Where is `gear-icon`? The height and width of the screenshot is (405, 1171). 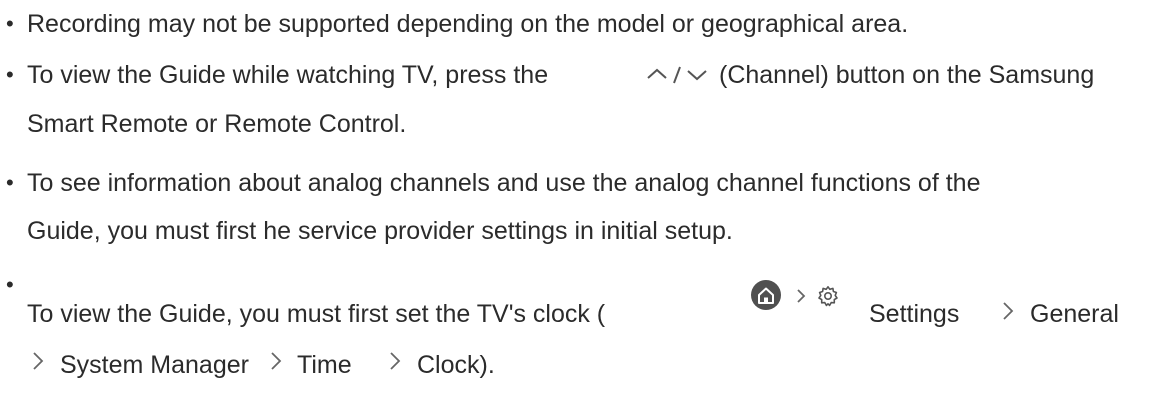 gear-icon is located at coordinates (828, 296).